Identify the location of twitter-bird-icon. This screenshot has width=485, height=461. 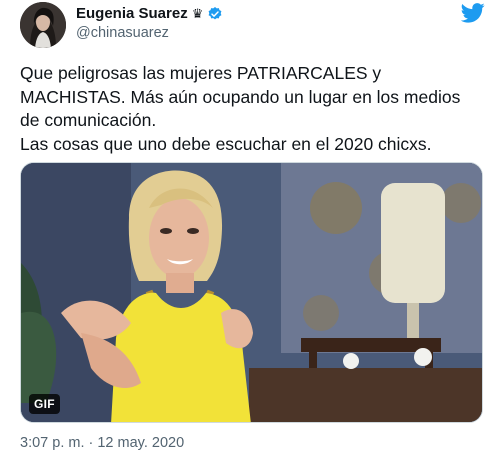
(473, 13).